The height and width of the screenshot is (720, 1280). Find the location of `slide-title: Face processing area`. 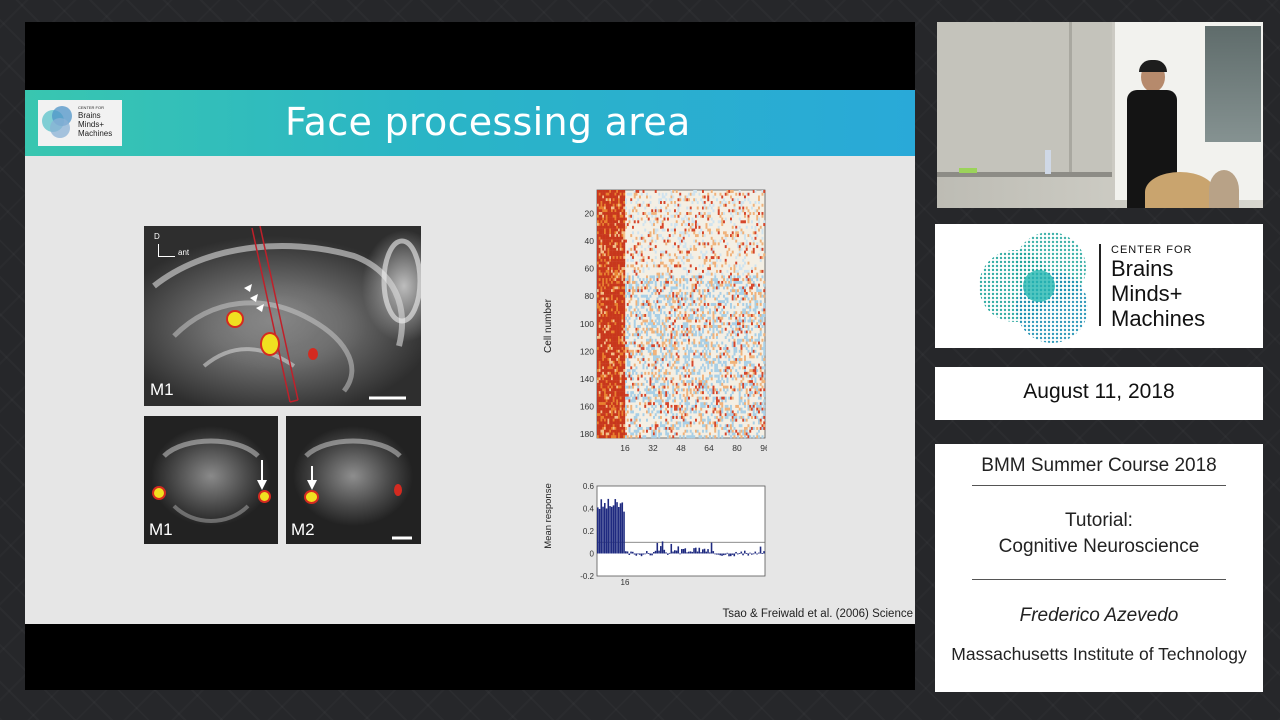

slide-title: Face processing area is located at coordinates (488, 122).